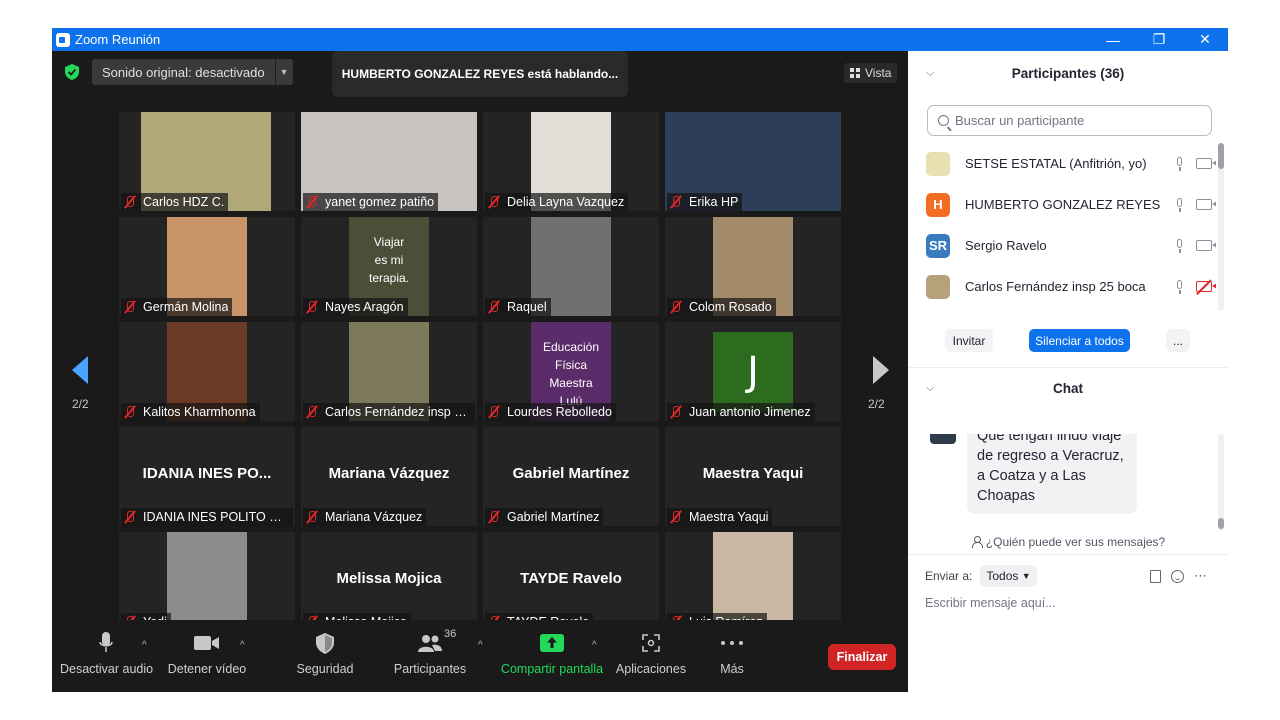  What do you see at coordinates (325, 653) in the screenshot?
I see `security-button: Seguridad` at bounding box center [325, 653].